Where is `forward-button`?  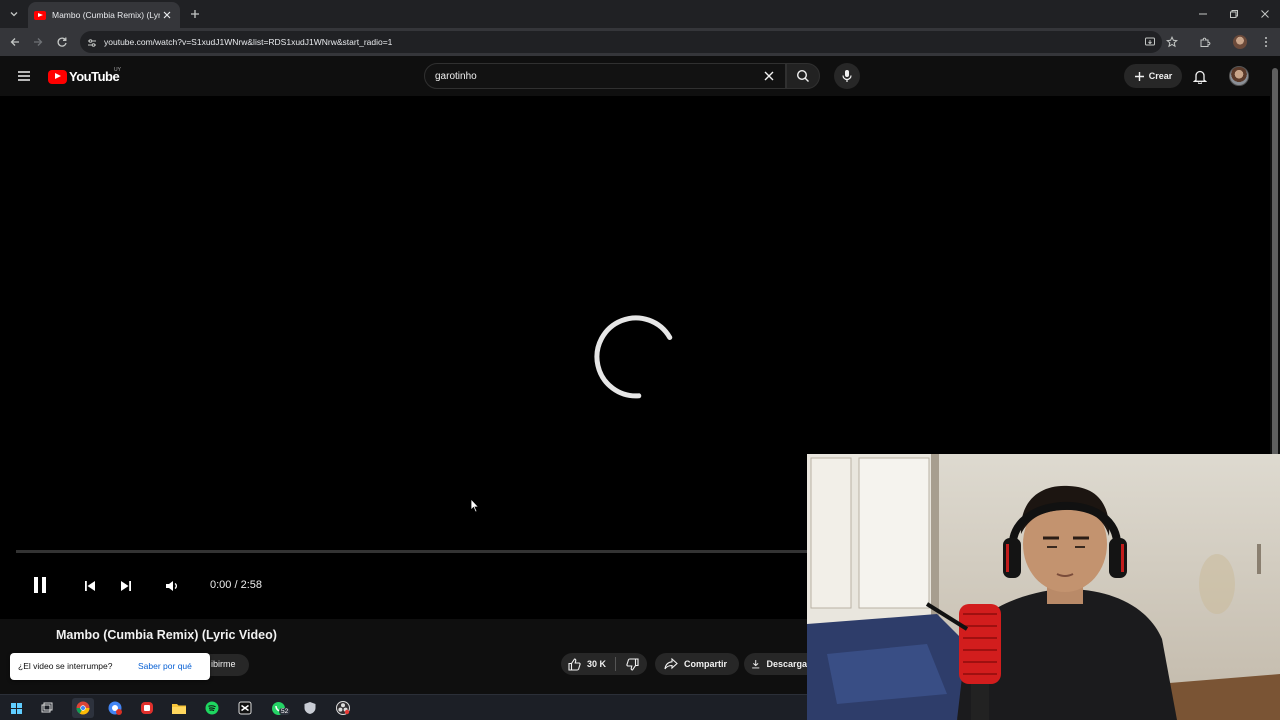 forward-button is located at coordinates (38, 42).